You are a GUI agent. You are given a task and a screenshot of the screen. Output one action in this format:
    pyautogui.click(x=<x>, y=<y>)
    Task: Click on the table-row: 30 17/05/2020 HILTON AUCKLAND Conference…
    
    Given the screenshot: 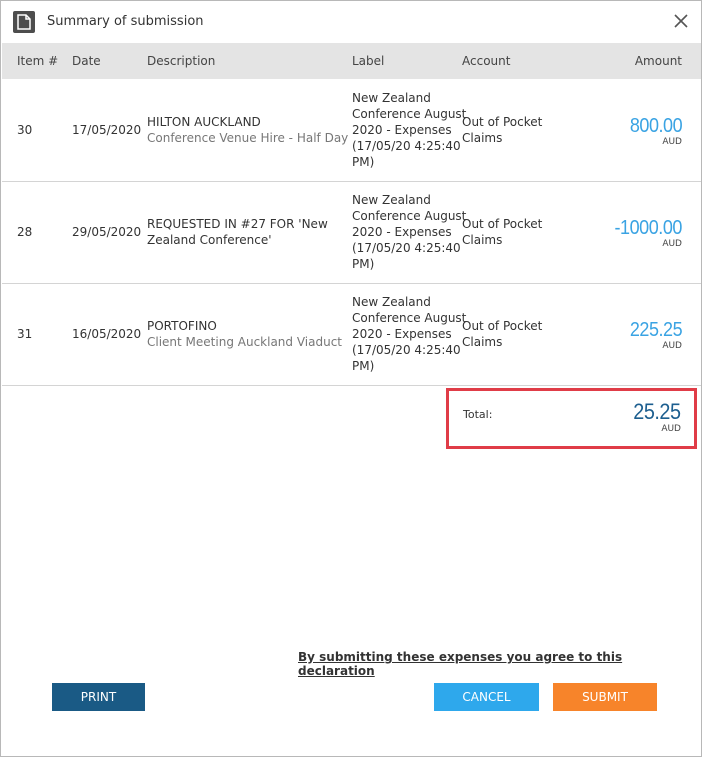 What is the action you would take?
    pyautogui.click(x=351, y=131)
    